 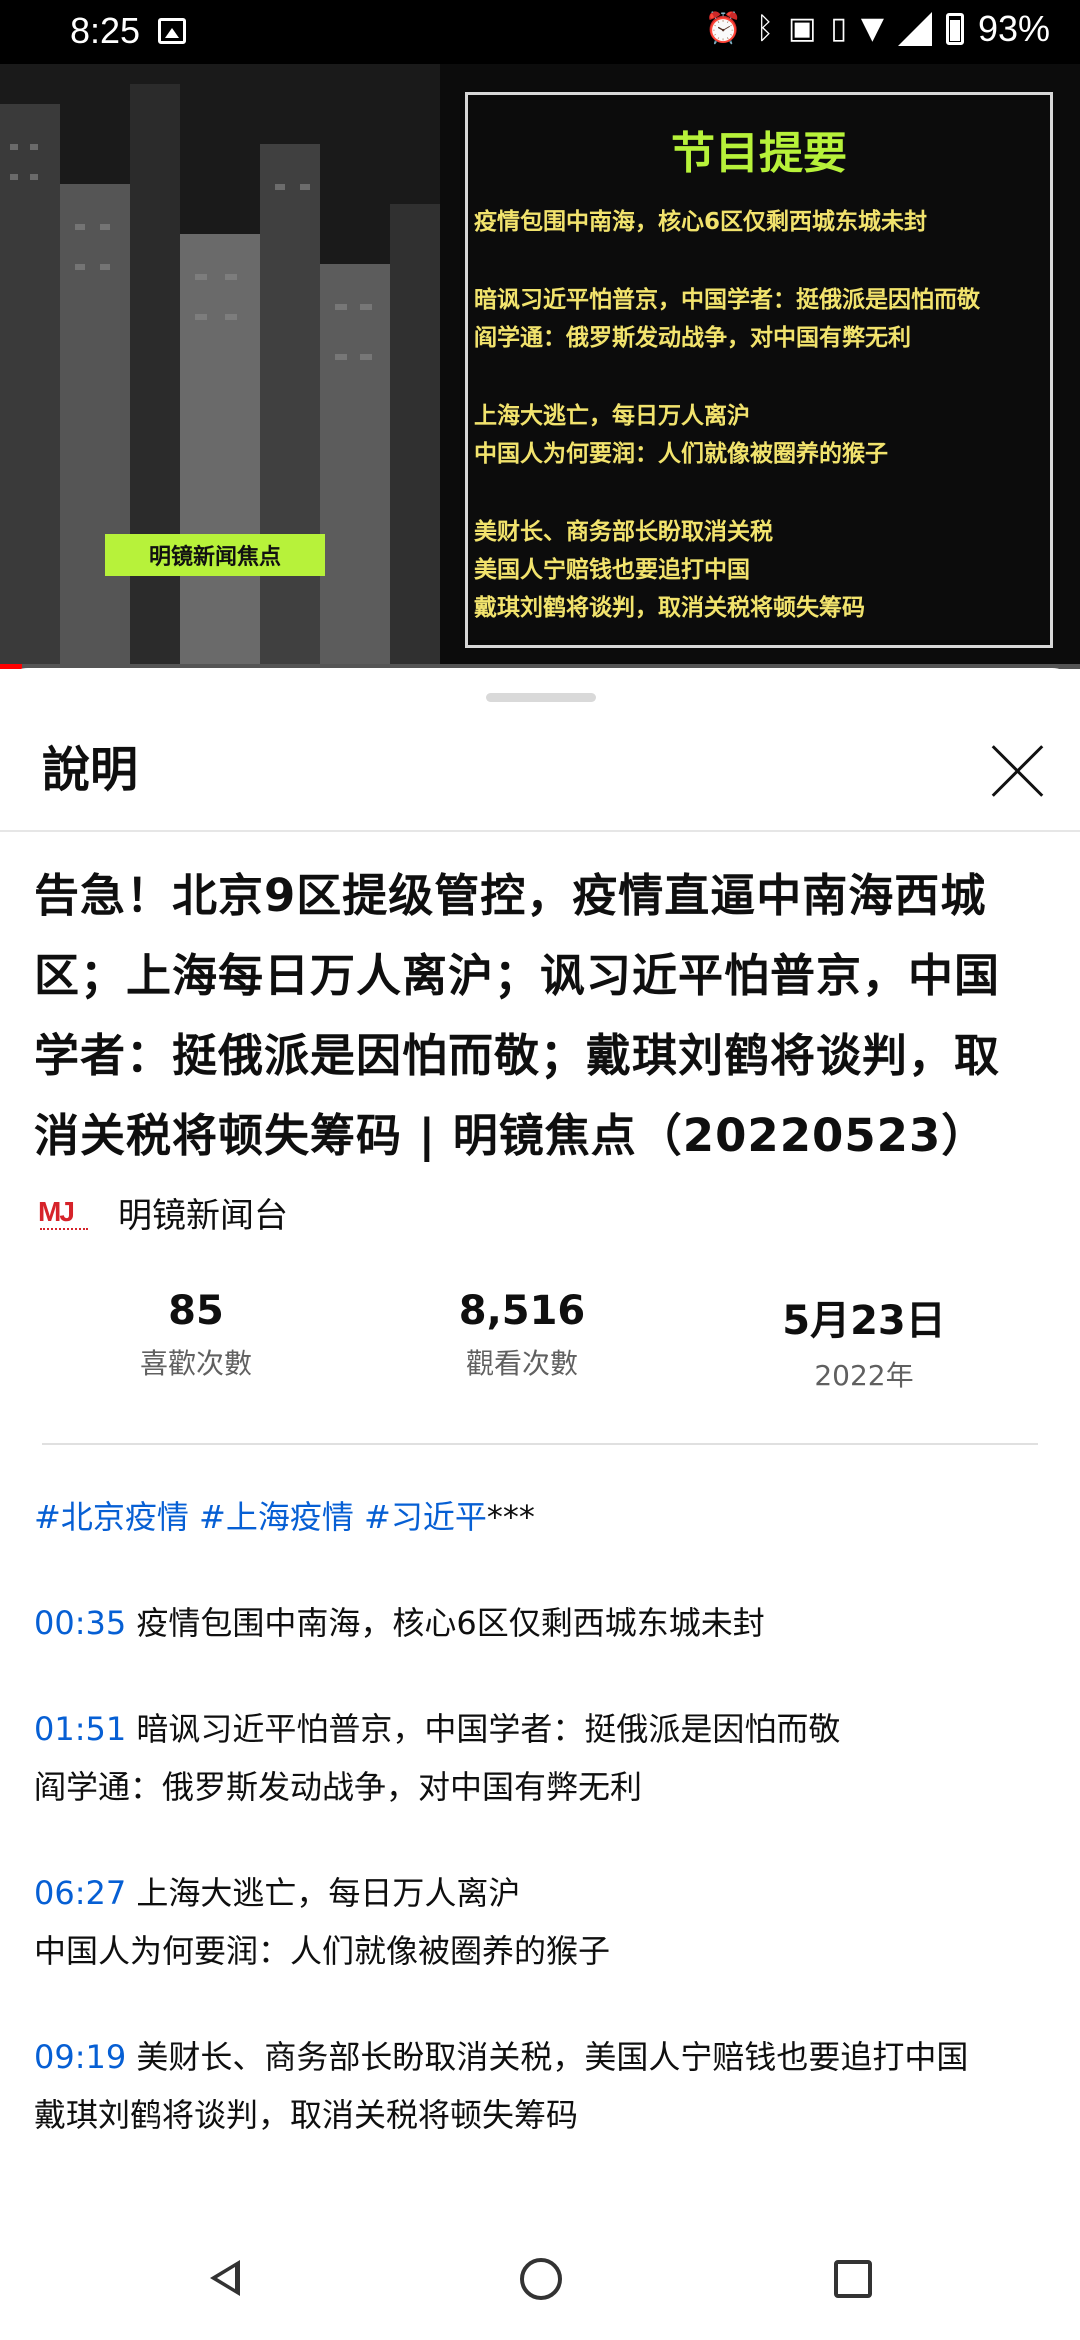 I want to click on video-progress-fill, so click(x=11, y=666).